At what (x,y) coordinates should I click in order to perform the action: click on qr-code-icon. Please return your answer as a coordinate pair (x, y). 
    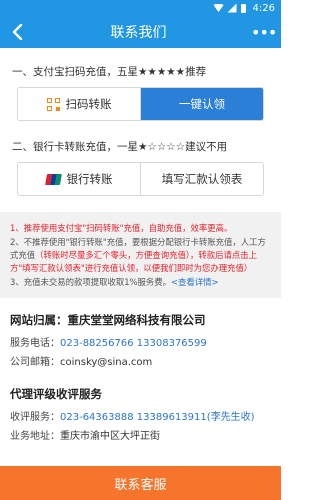
    Looking at the image, I should click on (53, 104).